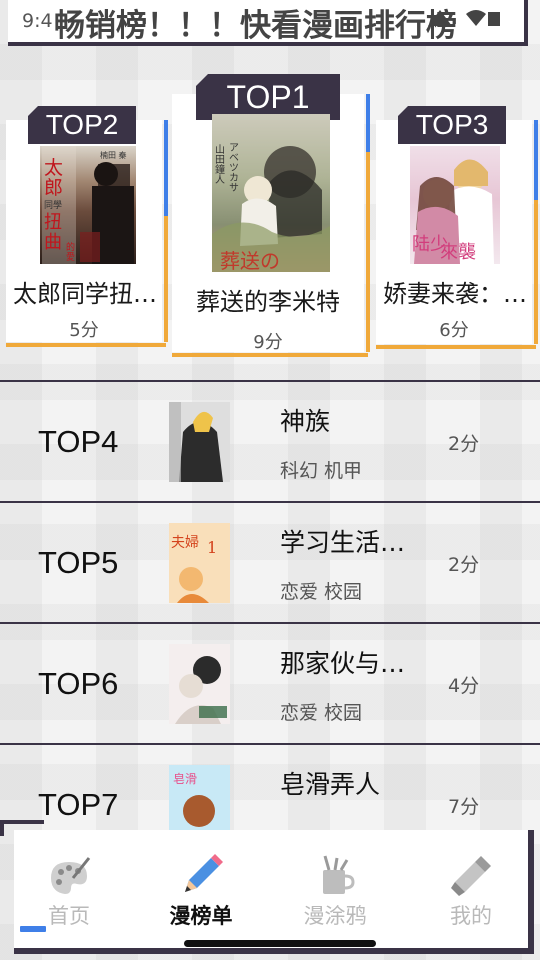 The width and height of the screenshot is (540, 960). What do you see at coordinates (233, 167) in the screenshot?
I see `svg-text: アベツカサ` at bounding box center [233, 167].